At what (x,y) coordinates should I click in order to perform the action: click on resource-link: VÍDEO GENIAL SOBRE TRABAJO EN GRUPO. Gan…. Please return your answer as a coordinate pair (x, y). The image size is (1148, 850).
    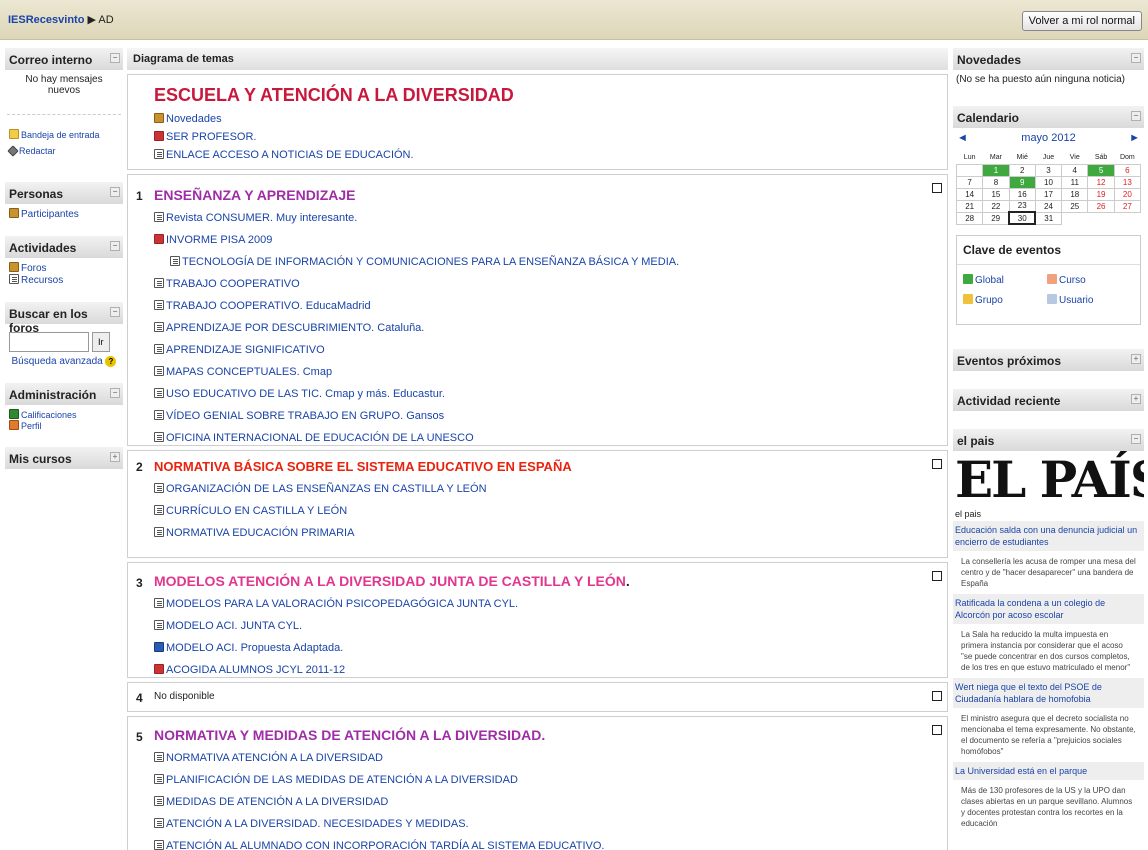
    Looking at the image, I should click on (305, 416).